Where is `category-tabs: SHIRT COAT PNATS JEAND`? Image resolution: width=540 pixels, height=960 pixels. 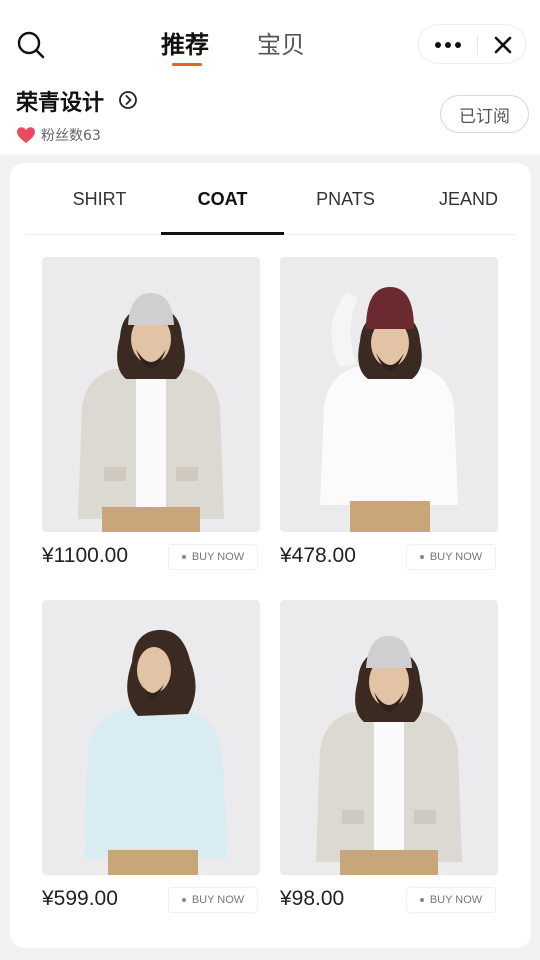 category-tabs: SHIRT COAT PNATS JEAND is located at coordinates (270, 199).